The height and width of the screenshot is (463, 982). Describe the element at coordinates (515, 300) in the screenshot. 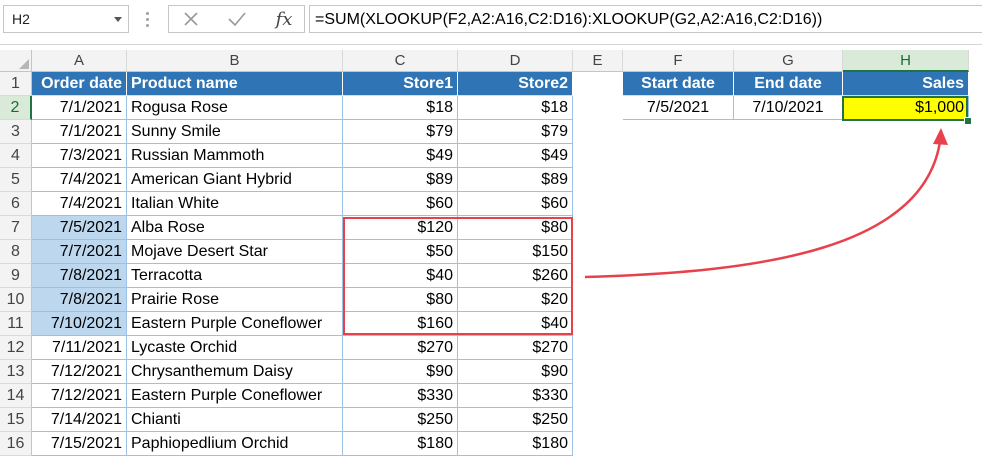

I see `table-cell: $20` at that location.